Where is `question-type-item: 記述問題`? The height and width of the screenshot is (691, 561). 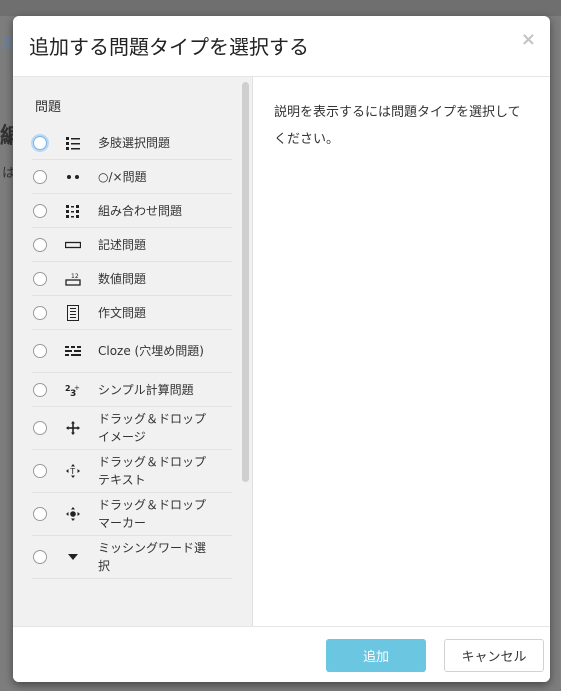 question-type-item: 記述問題 is located at coordinates (132, 245).